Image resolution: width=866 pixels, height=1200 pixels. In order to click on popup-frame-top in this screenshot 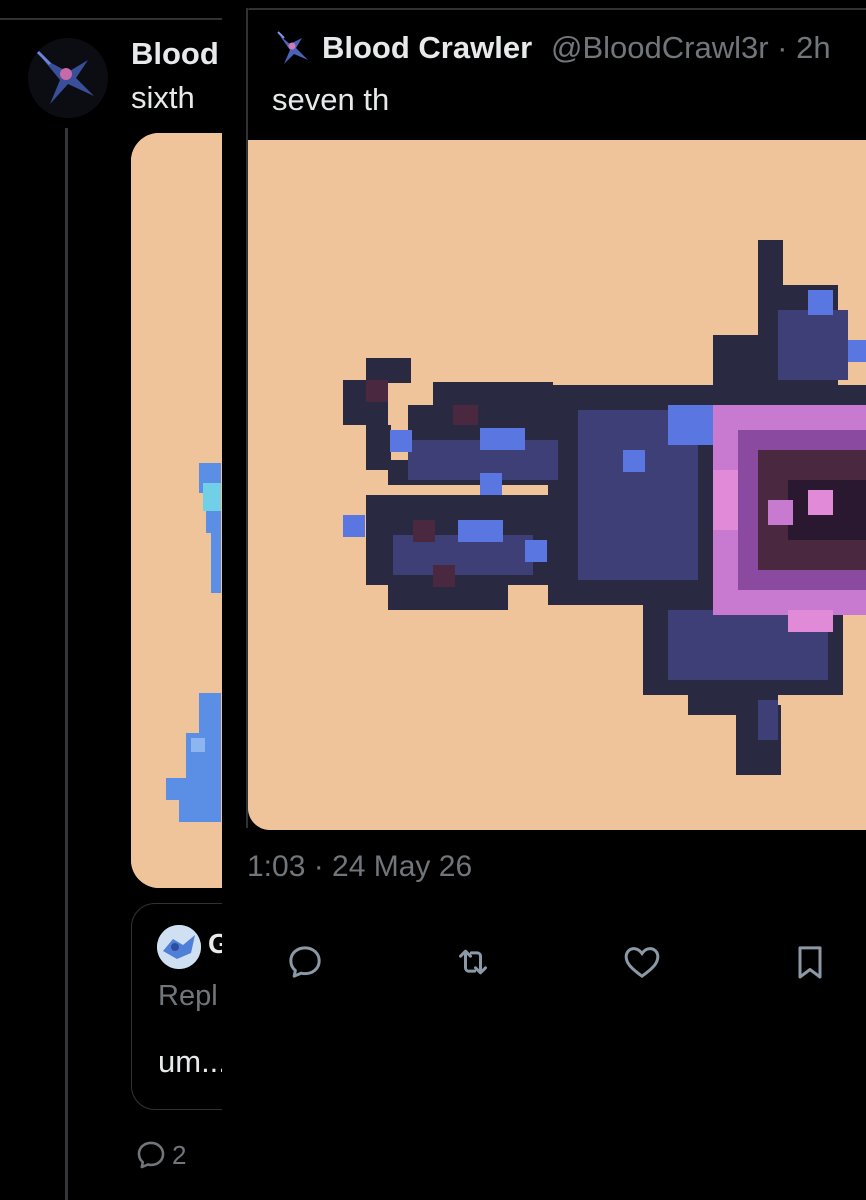, I will do `click(557, 9)`.